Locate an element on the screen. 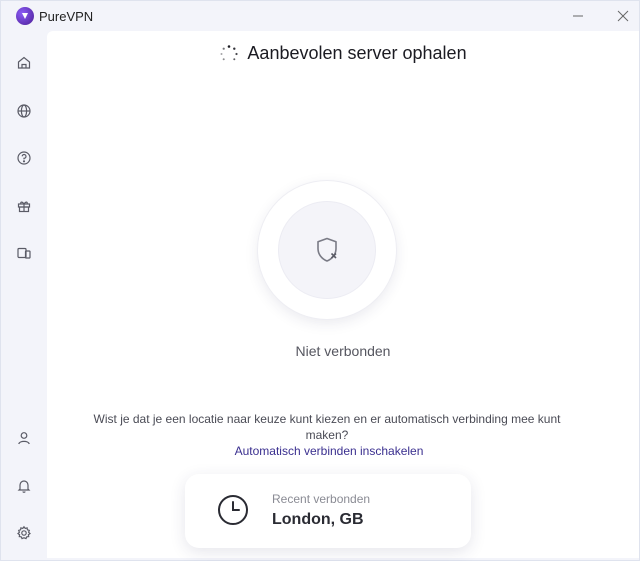 The width and height of the screenshot is (640, 561). sidebar-item-devices is located at coordinates (24, 253).